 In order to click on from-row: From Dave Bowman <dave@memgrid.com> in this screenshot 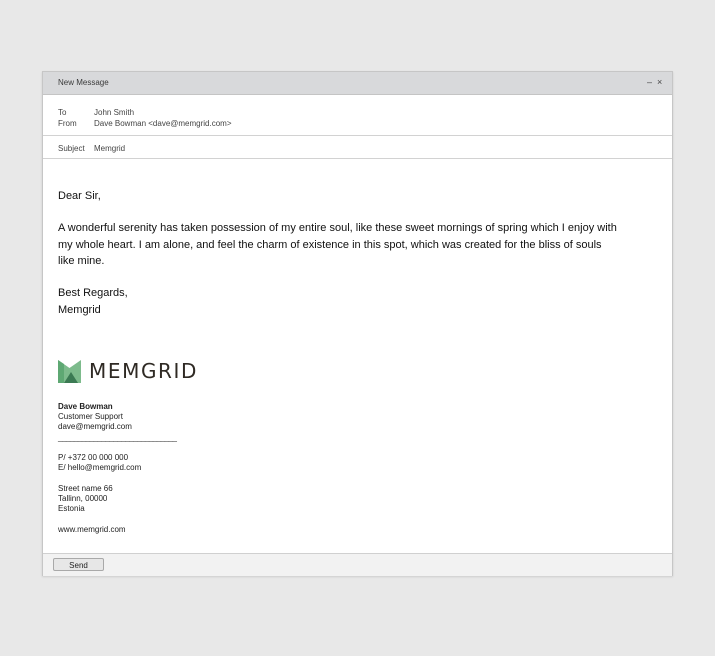, I will do `click(145, 123)`.